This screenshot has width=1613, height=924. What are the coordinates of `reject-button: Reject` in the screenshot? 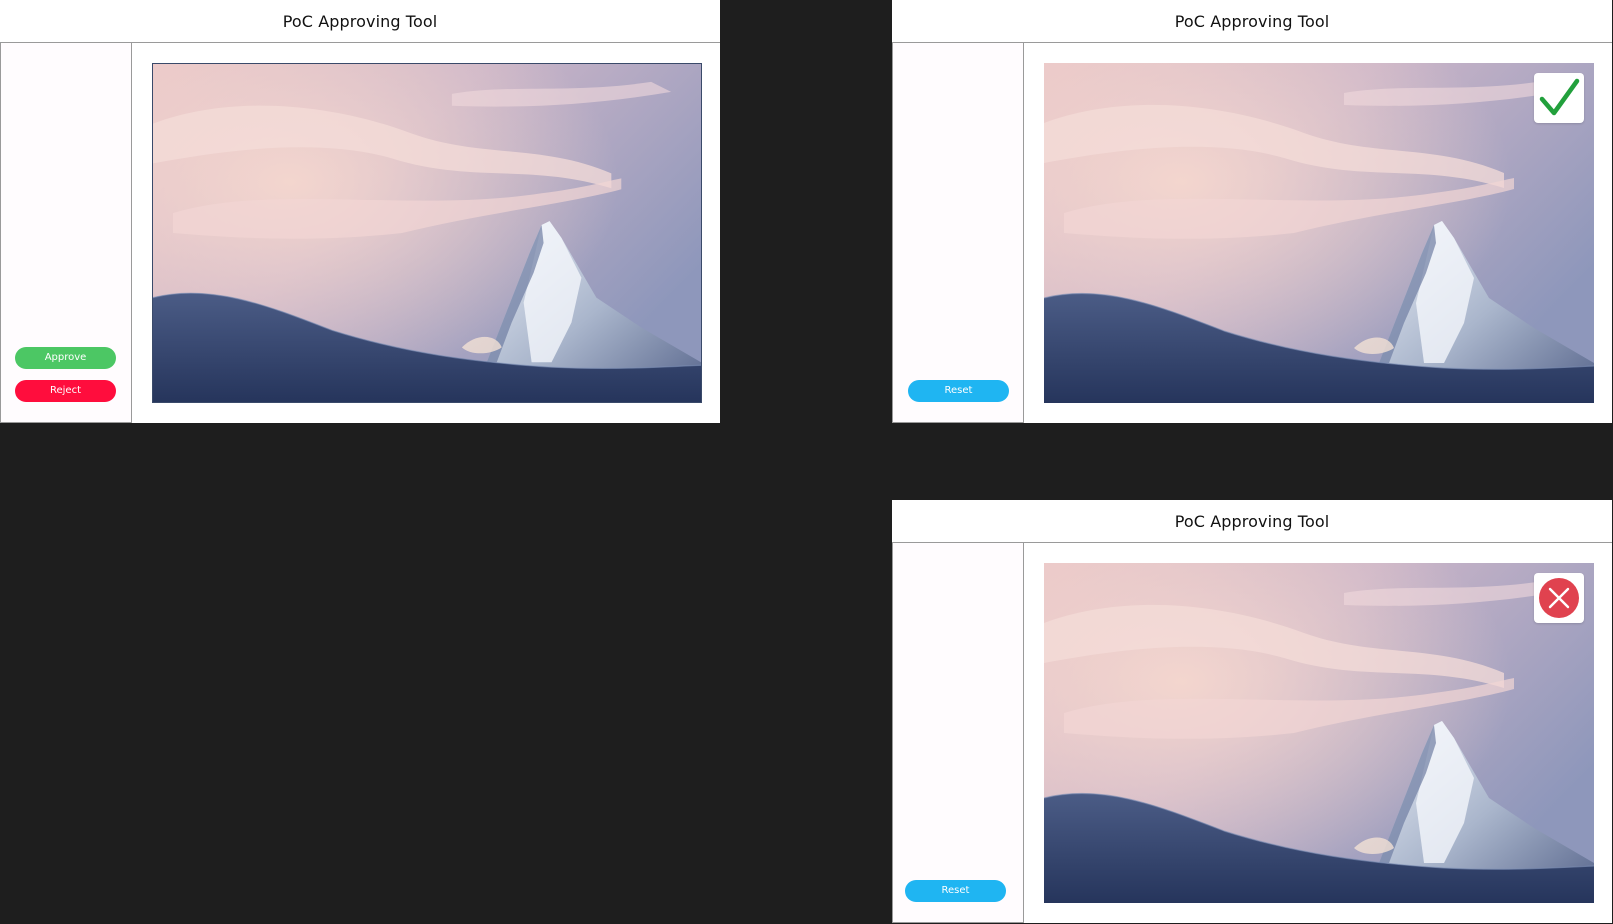 It's located at (65, 391).